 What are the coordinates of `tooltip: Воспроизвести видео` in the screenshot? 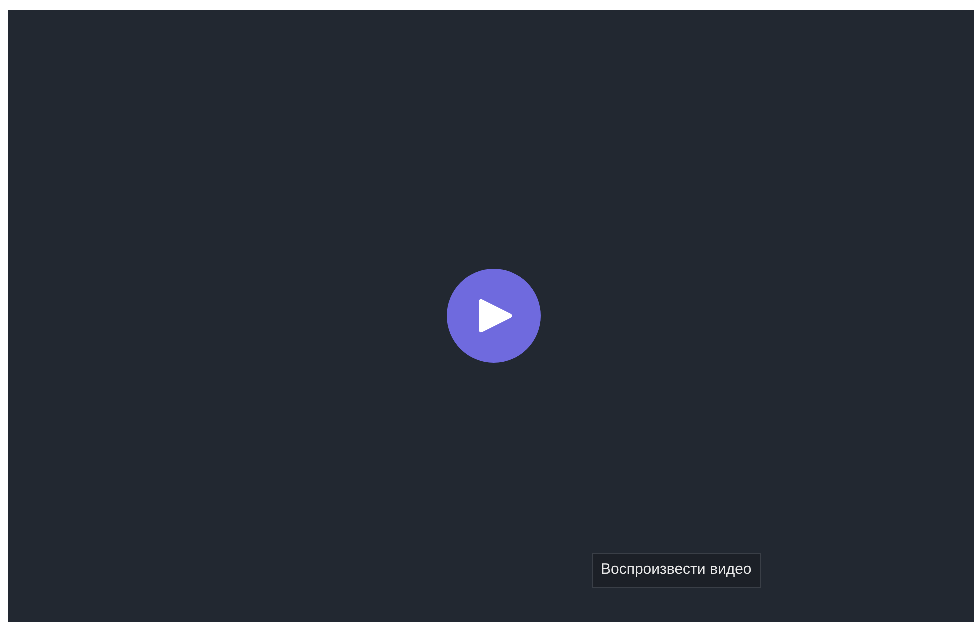 It's located at (676, 570).